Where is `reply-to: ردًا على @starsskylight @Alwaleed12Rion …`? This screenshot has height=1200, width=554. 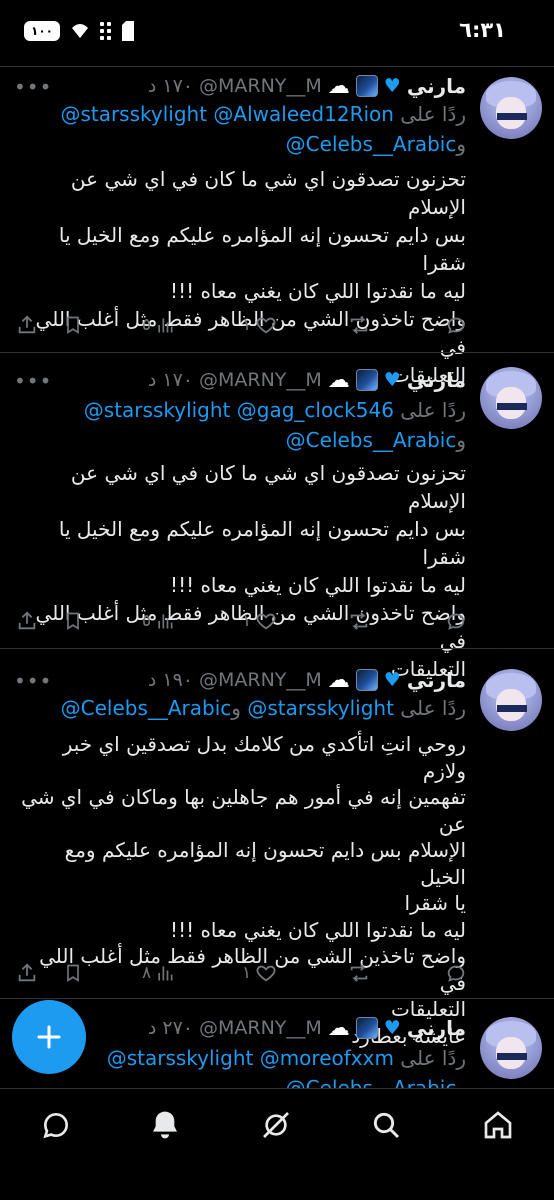
reply-to: ردًا على @starsskylight @Alwaleed12Rion … is located at coordinates (241, 129).